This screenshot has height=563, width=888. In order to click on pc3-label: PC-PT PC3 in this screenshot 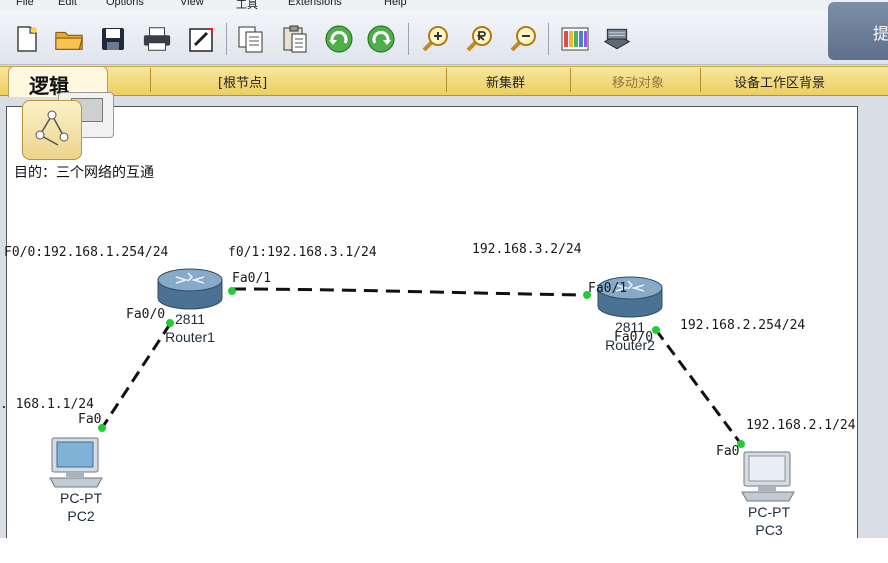, I will do `click(769, 521)`.